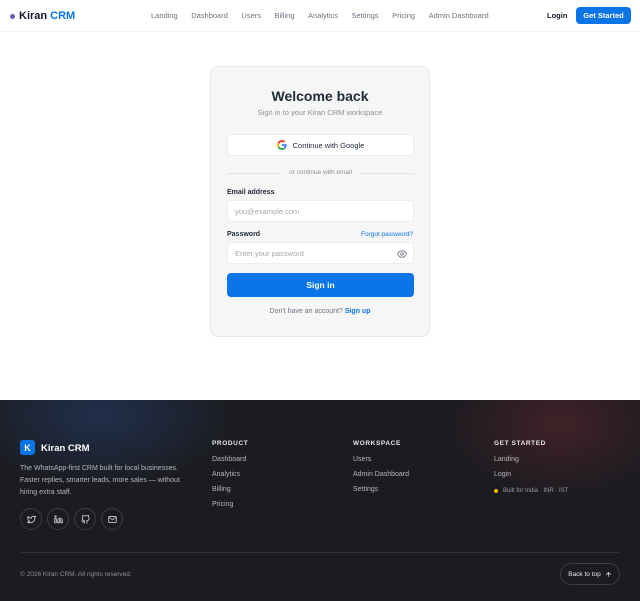  What do you see at coordinates (306, 311) in the screenshot?
I see `no-account-text: Don't have an account?` at bounding box center [306, 311].